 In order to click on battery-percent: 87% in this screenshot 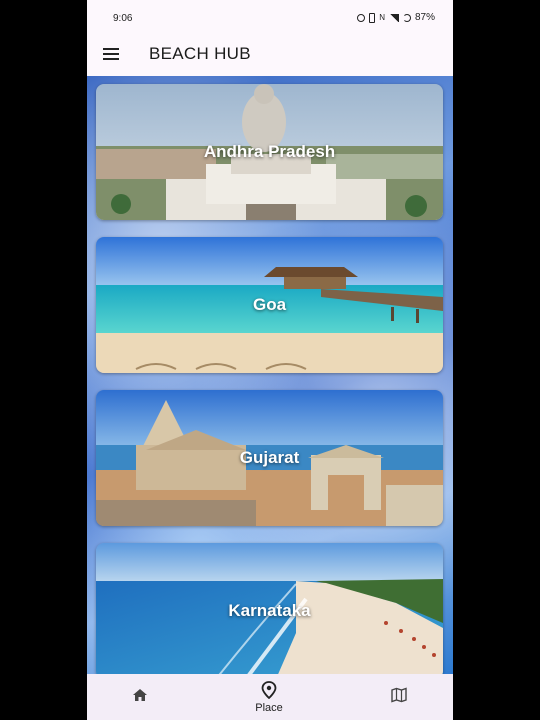, I will do `click(424, 17)`.